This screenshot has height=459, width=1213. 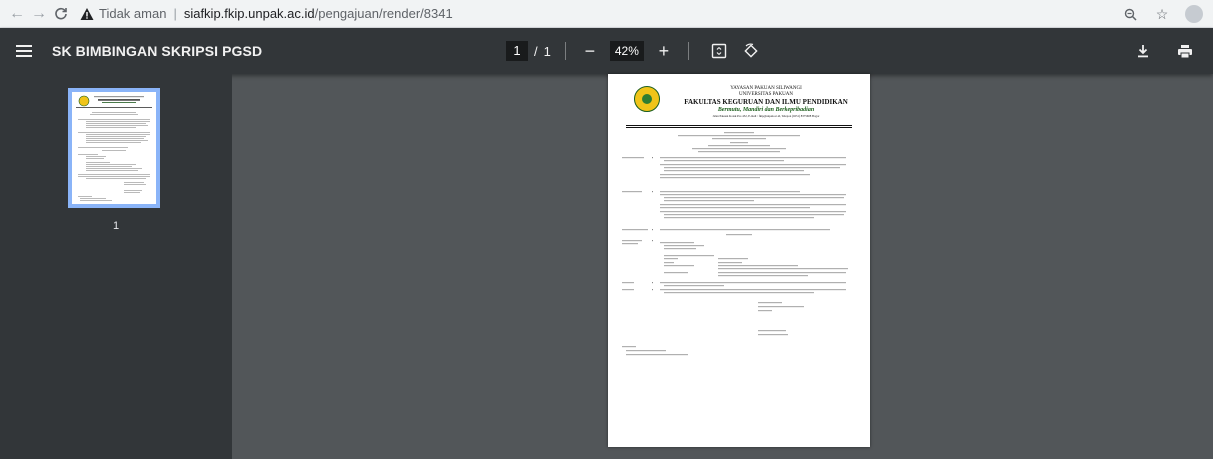 What do you see at coordinates (1143, 51) in the screenshot?
I see `download-icon` at bounding box center [1143, 51].